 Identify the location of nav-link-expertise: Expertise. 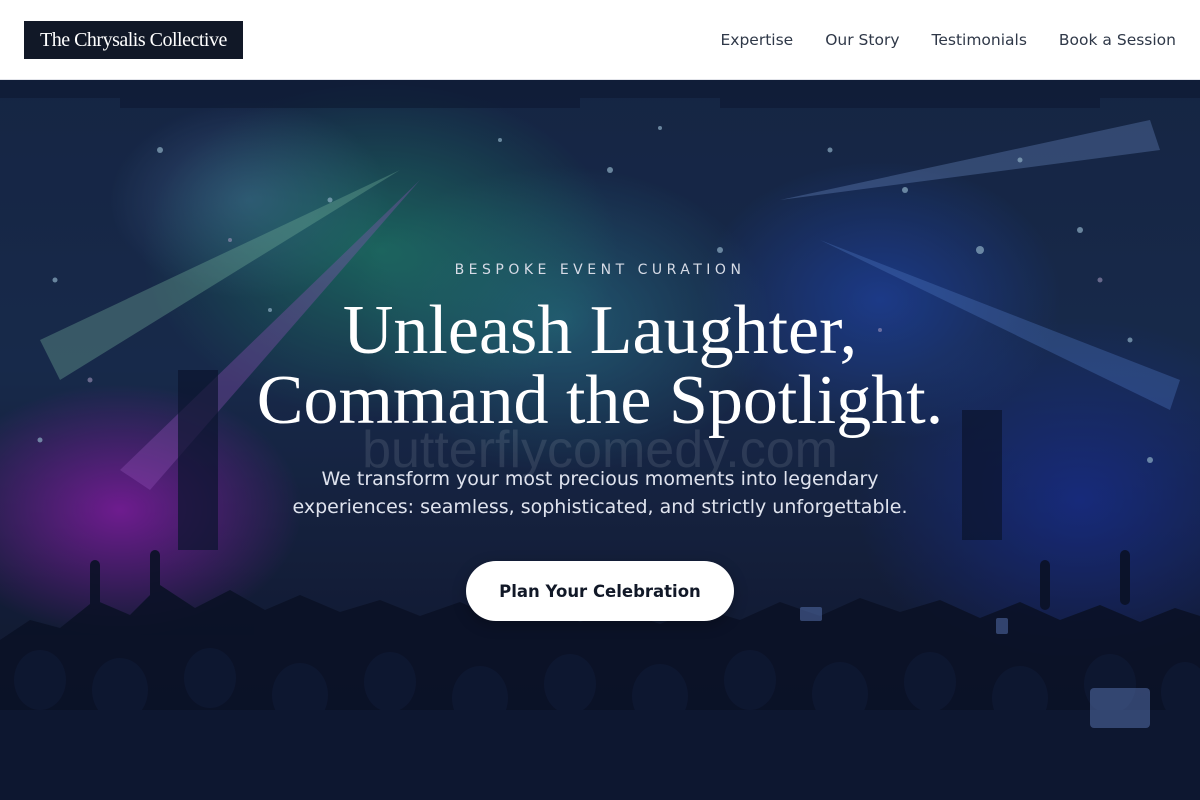
(757, 40).